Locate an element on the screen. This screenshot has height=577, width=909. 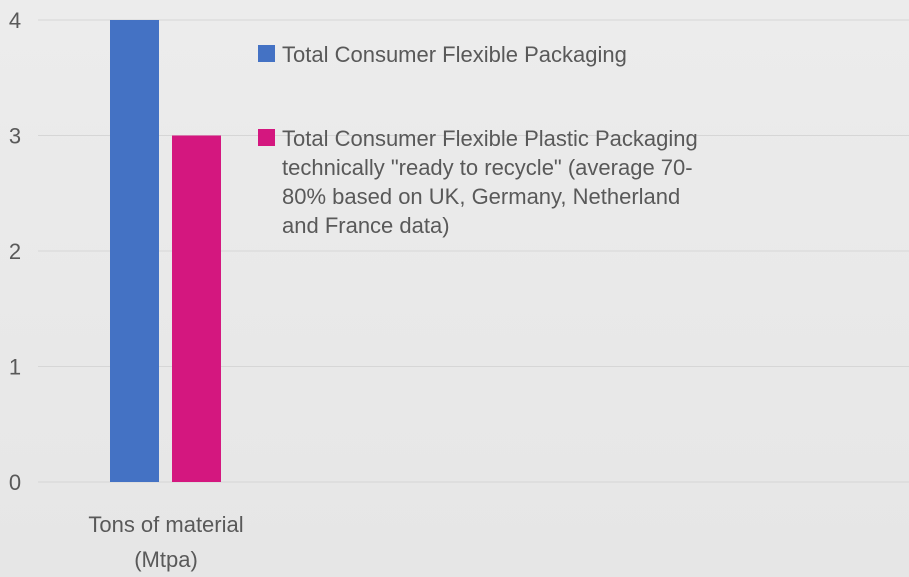
x-axis-categories: Tons of material (Mtpa) is located at coordinates (165, 542).